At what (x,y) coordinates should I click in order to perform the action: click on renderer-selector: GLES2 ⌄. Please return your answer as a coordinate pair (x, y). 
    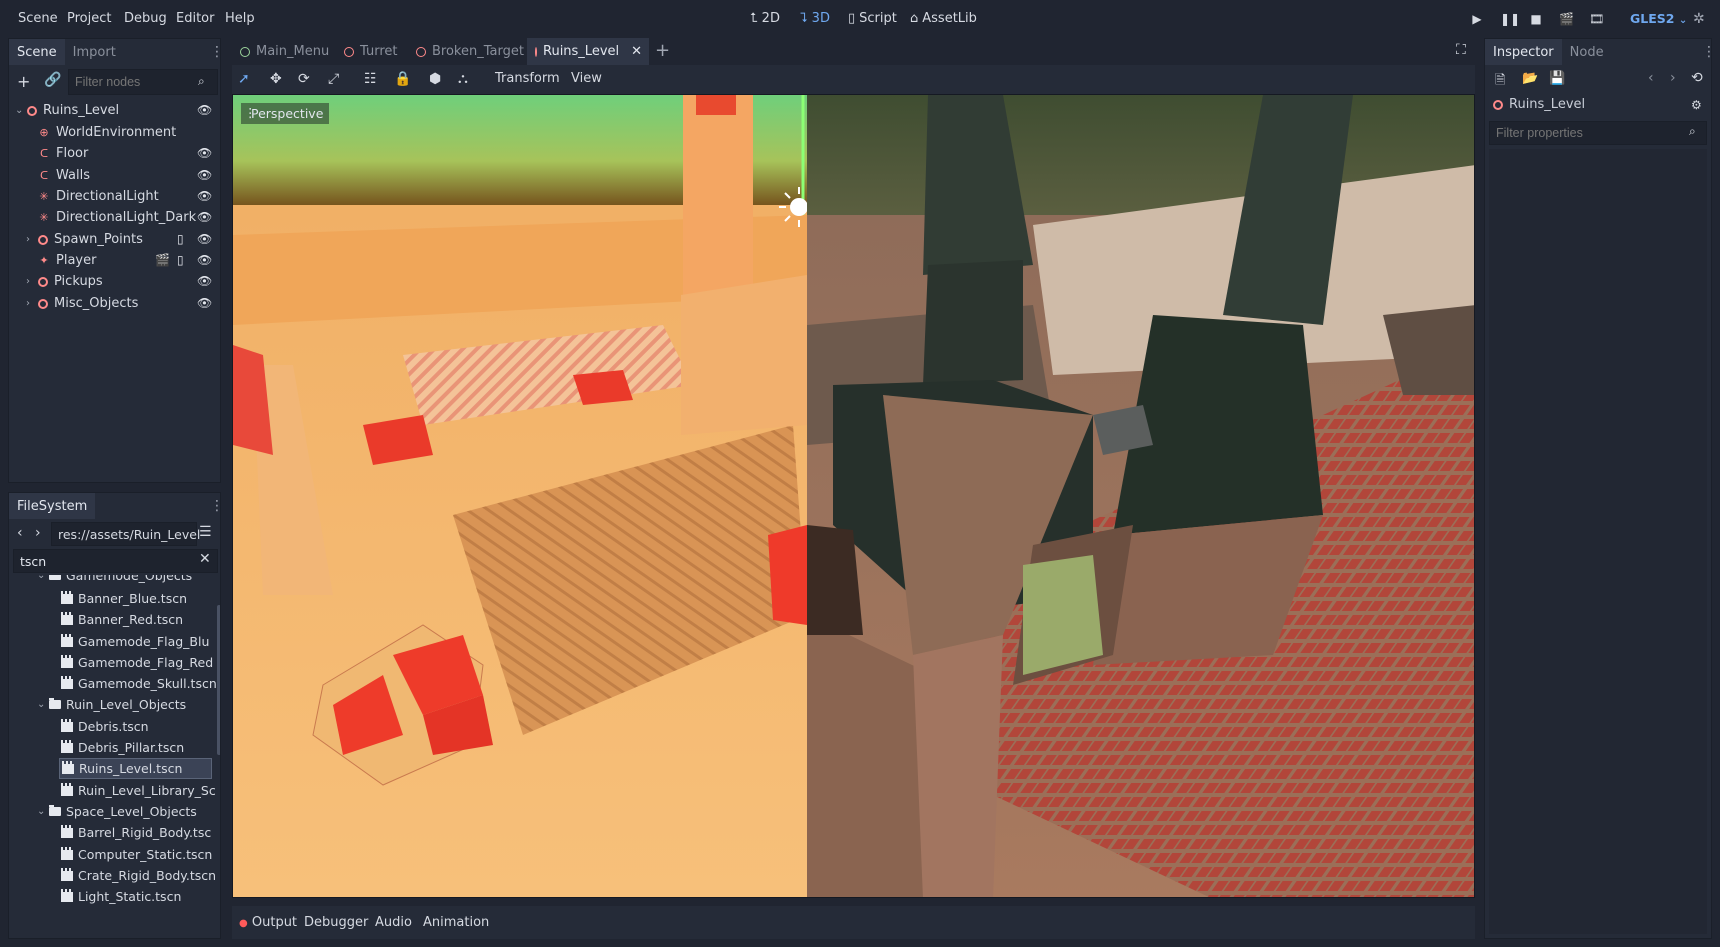
    Looking at the image, I should click on (1658, 18).